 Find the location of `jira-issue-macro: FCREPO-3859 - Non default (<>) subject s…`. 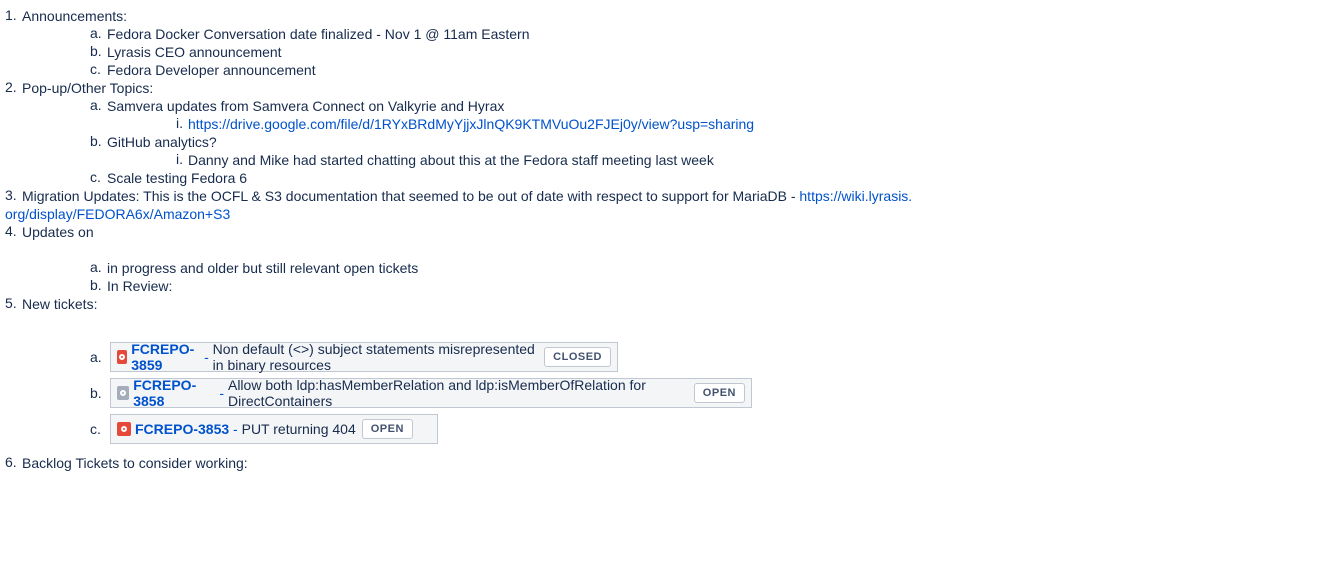

jira-issue-macro: FCREPO-3859 - Non default (<>) subject s… is located at coordinates (364, 357).